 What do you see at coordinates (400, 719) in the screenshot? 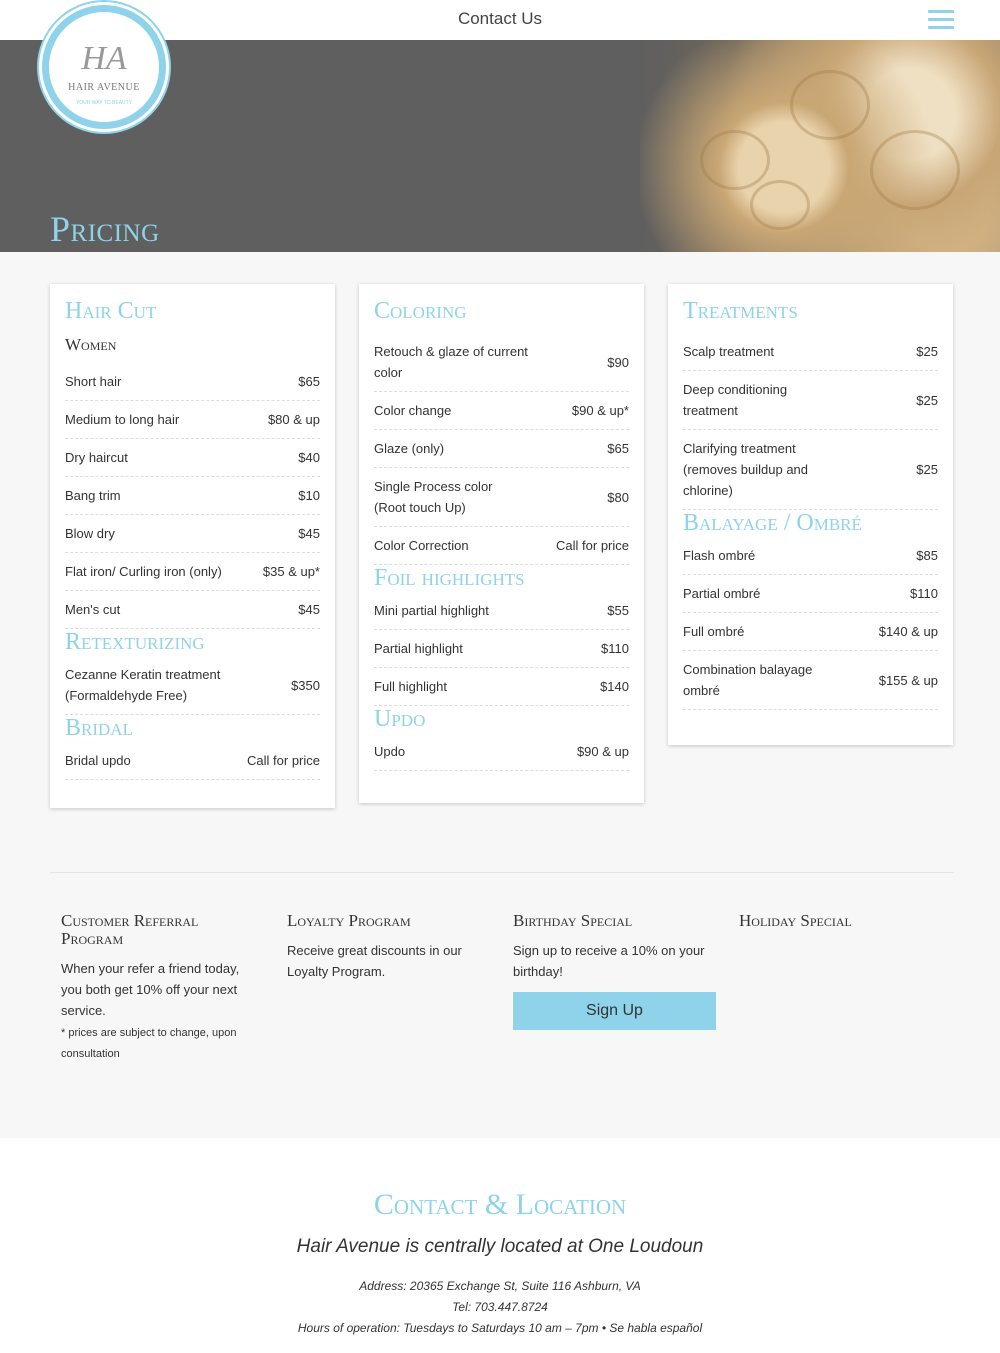
I see `updo-heading: Updo` at bounding box center [400, 719].